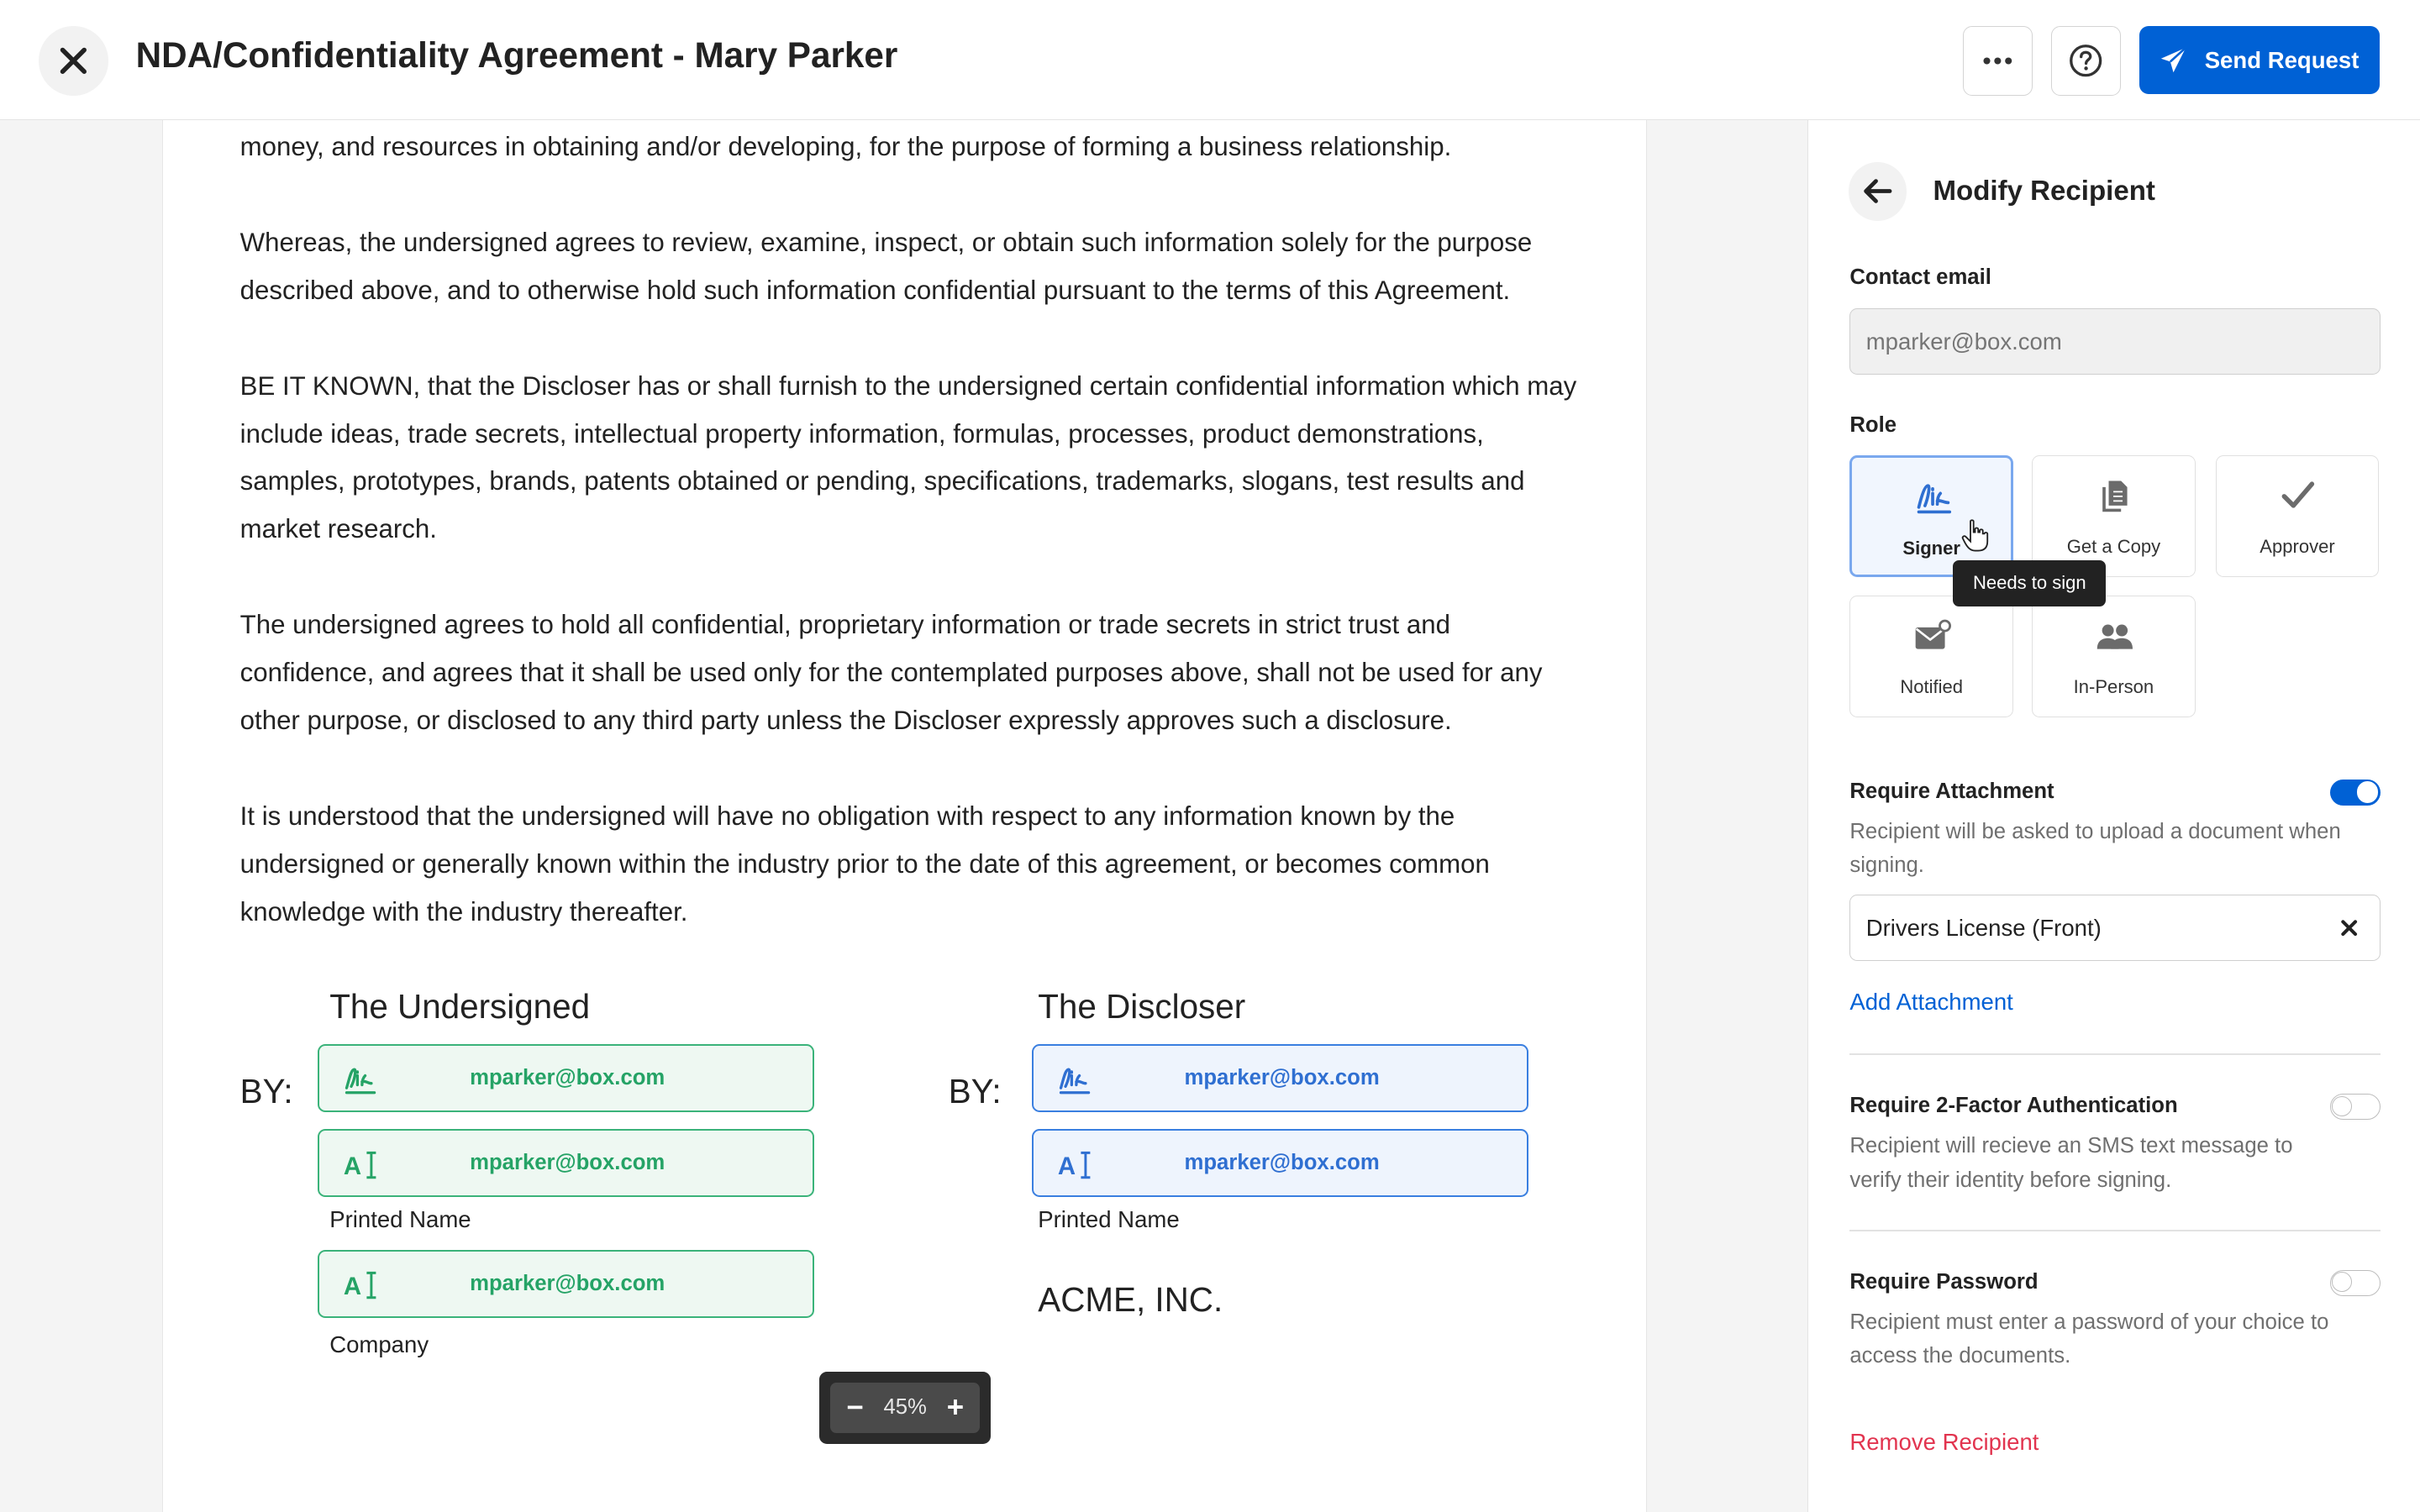  I want to click on arrow-left-icon, so click(1878, 191).